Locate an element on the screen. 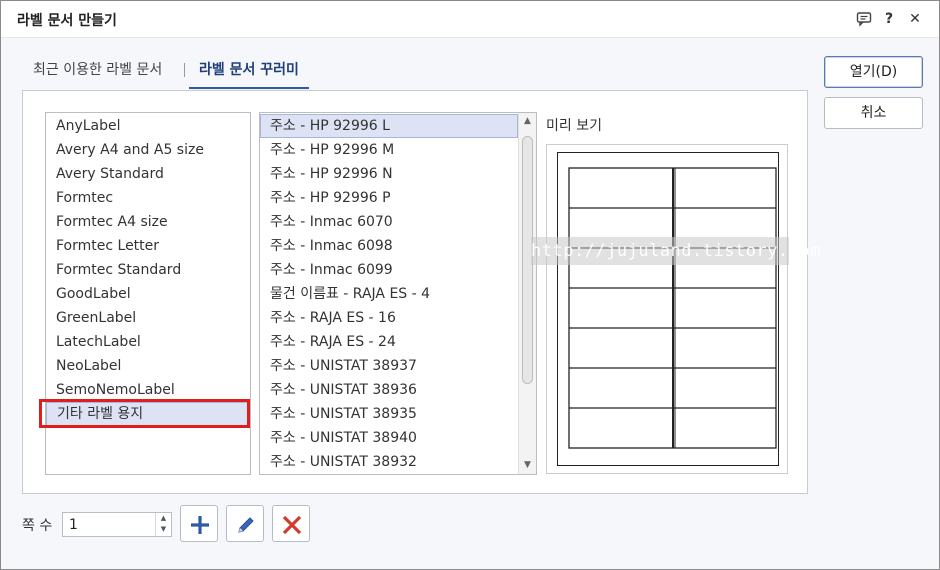  scroll-down-icon: ▼ is located at coordinates (527, 465).